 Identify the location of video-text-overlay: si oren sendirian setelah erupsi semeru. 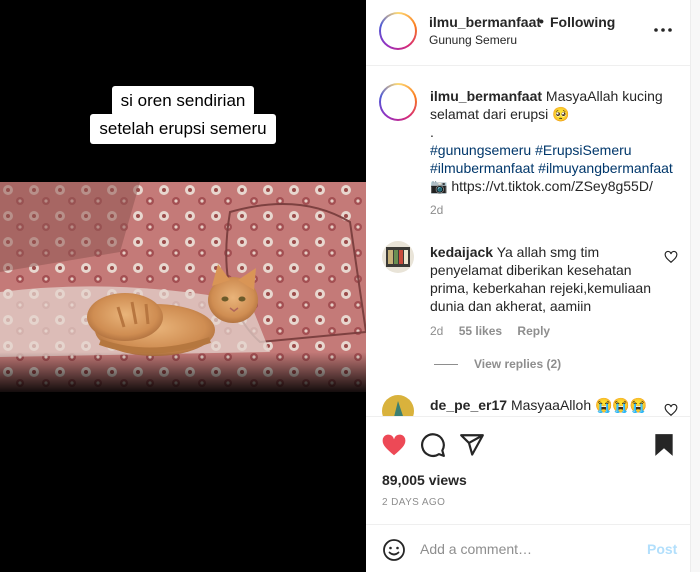
(183, 115).